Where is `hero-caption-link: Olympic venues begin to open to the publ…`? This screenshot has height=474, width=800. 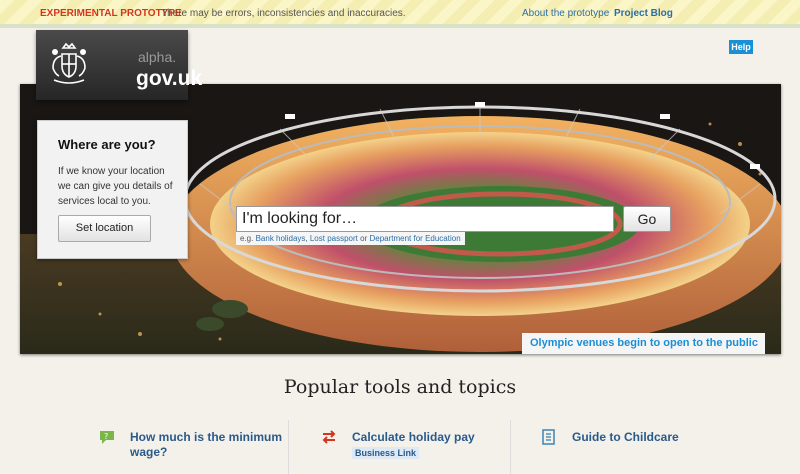 hero-caption-link: Olympic venues begin to open to the publ… is located at coordinates (643, 343).